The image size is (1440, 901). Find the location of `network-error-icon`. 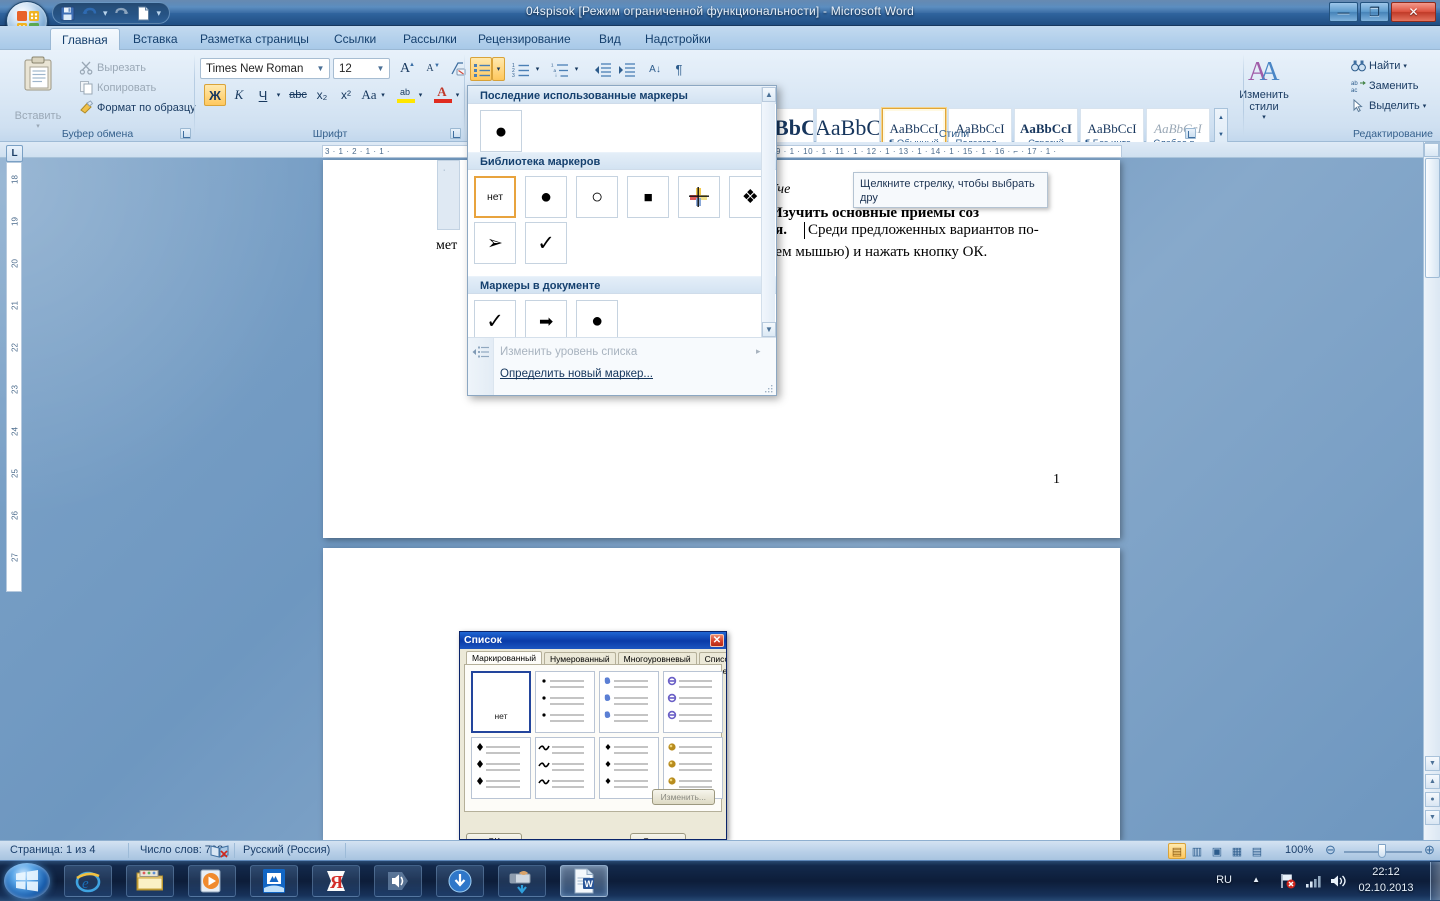

network-error-icon is located at coordinates (1288, 882).